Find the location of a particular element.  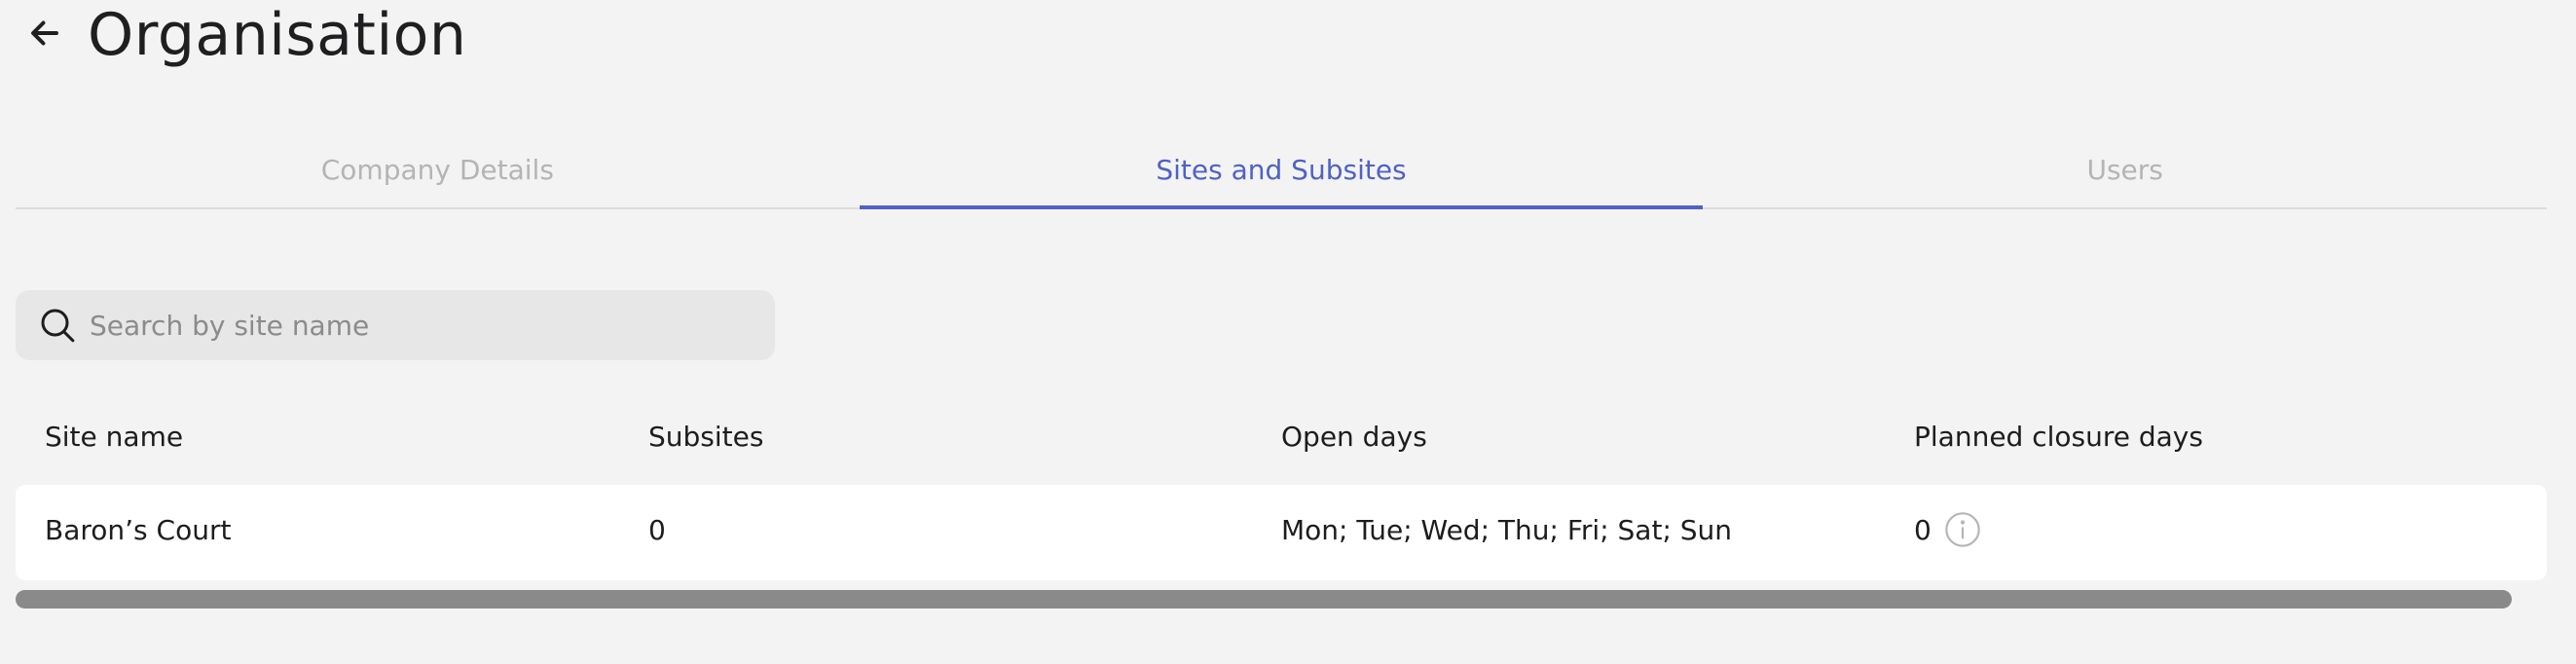

tab-sites-and-subsites: Sites and Subsites is located at coordinates (1281, 172).